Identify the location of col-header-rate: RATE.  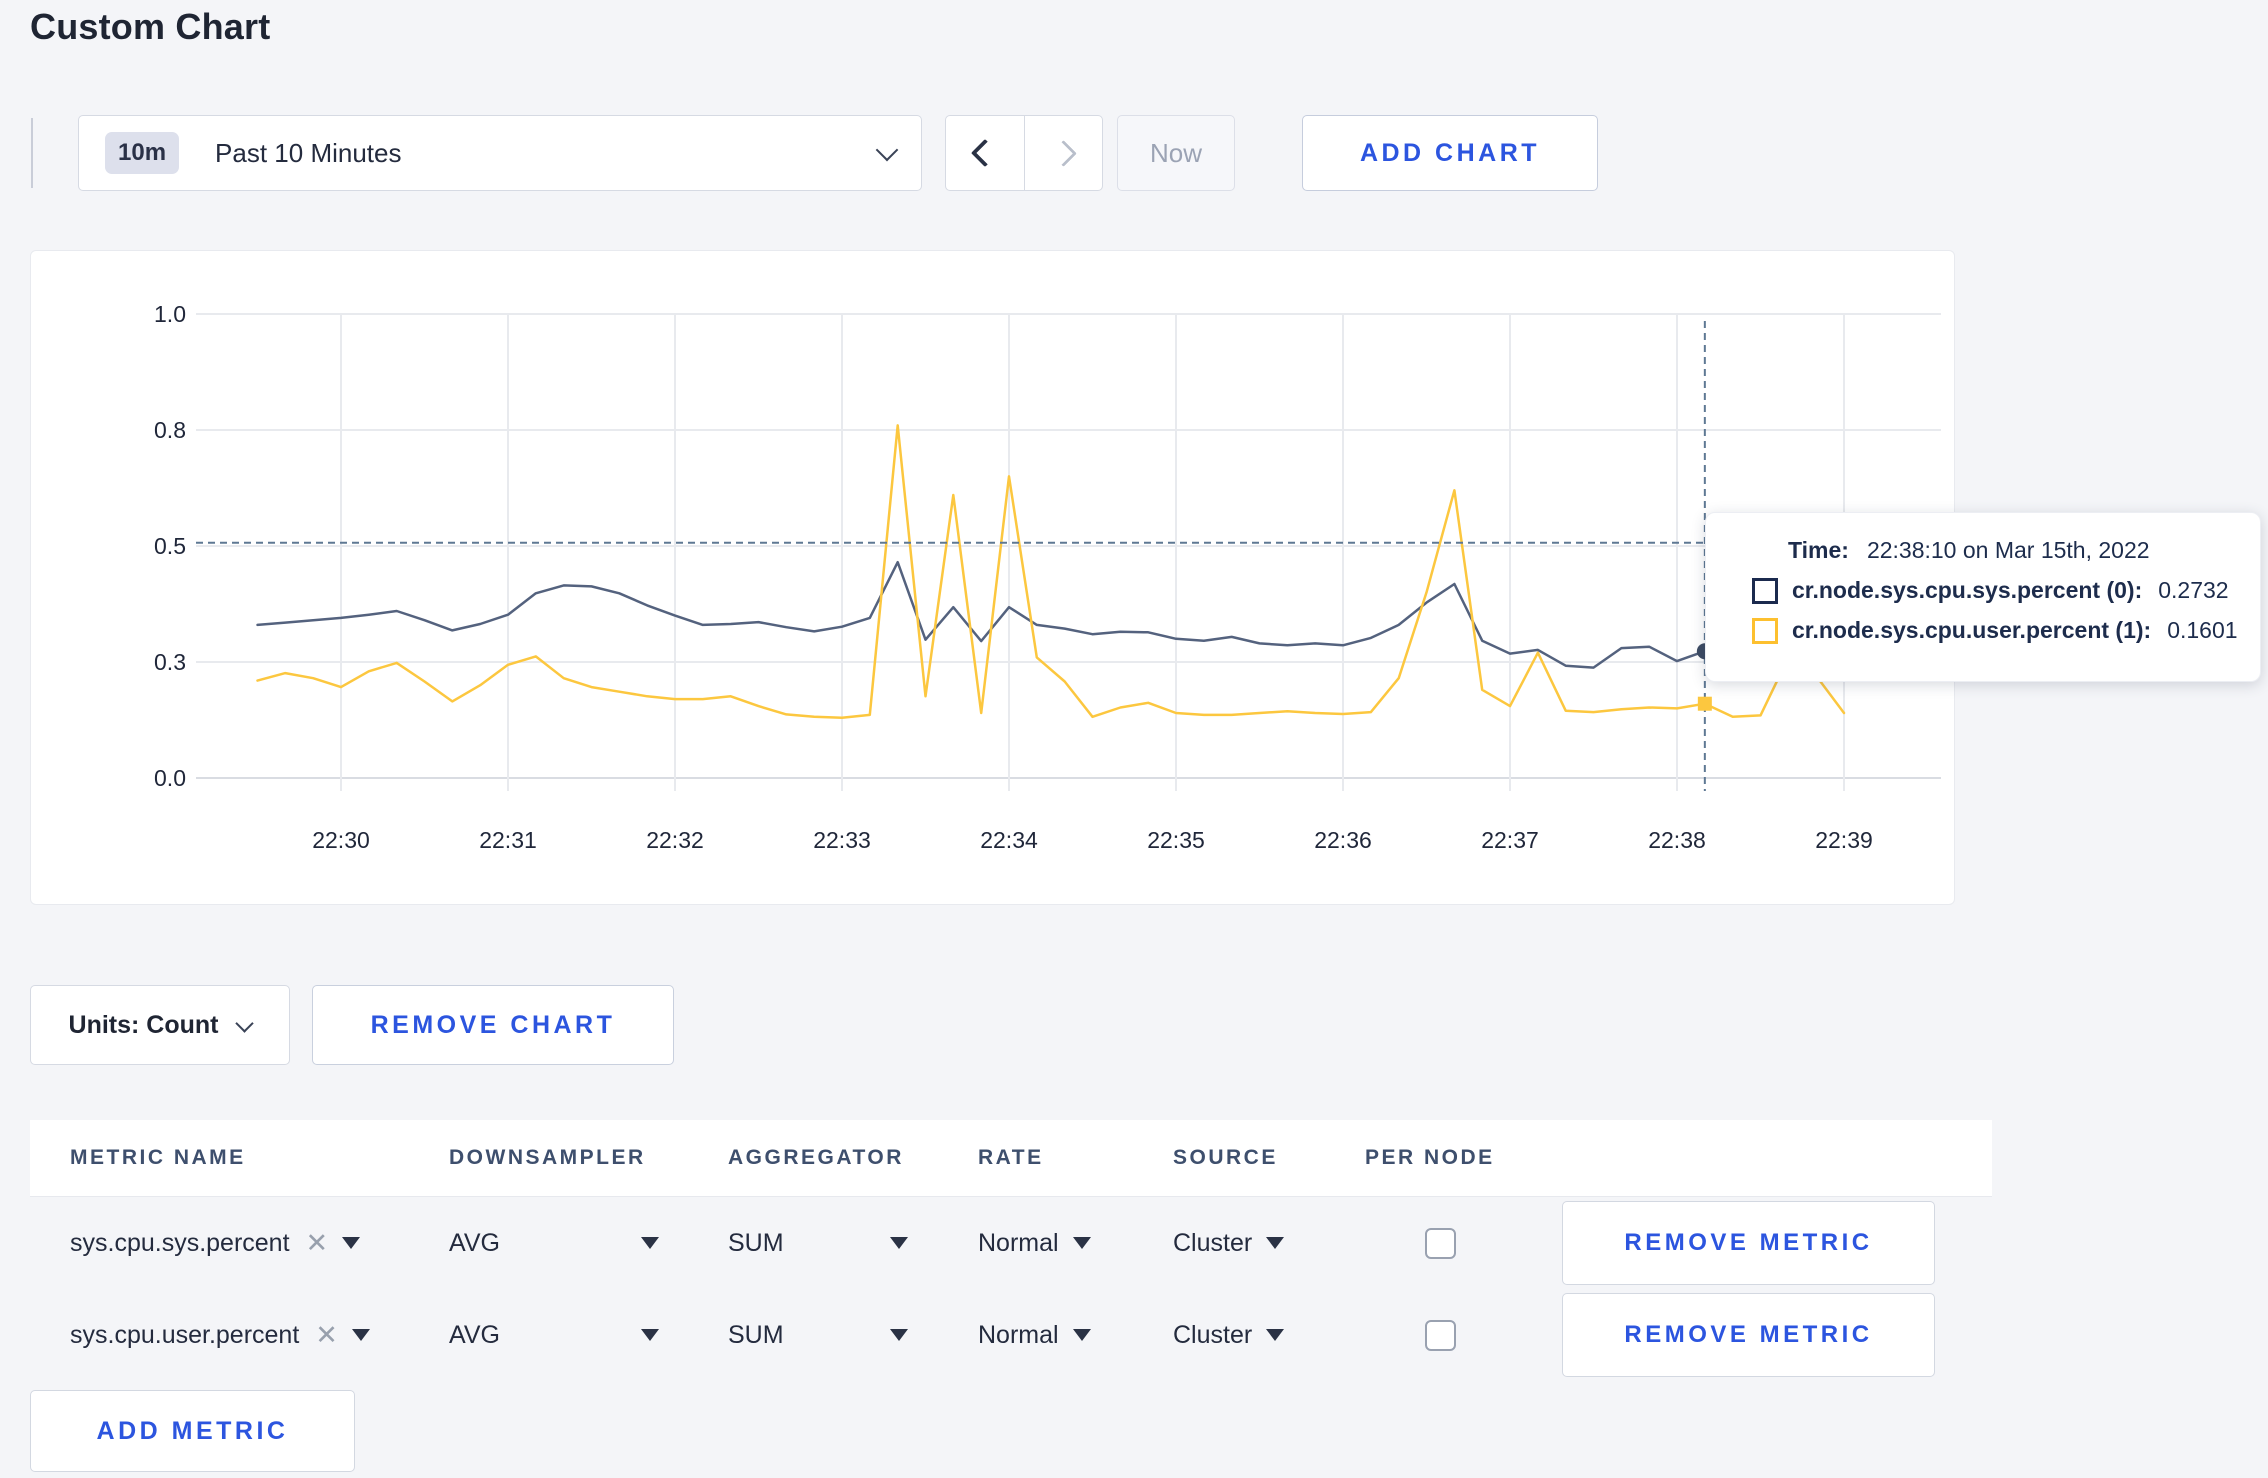
(1011, 1157).